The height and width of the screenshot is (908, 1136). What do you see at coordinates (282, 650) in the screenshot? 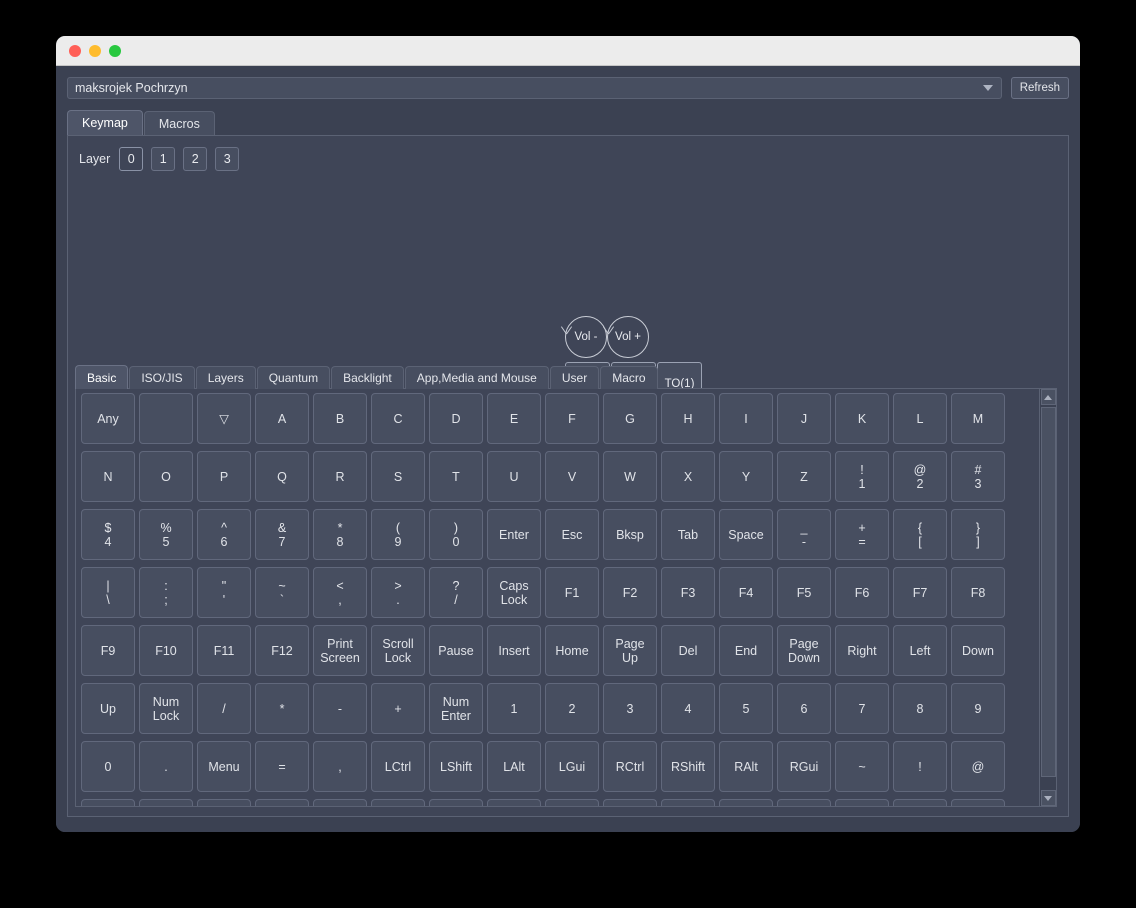
I see `keycode-key: F12` at bounding box center [282, 650].